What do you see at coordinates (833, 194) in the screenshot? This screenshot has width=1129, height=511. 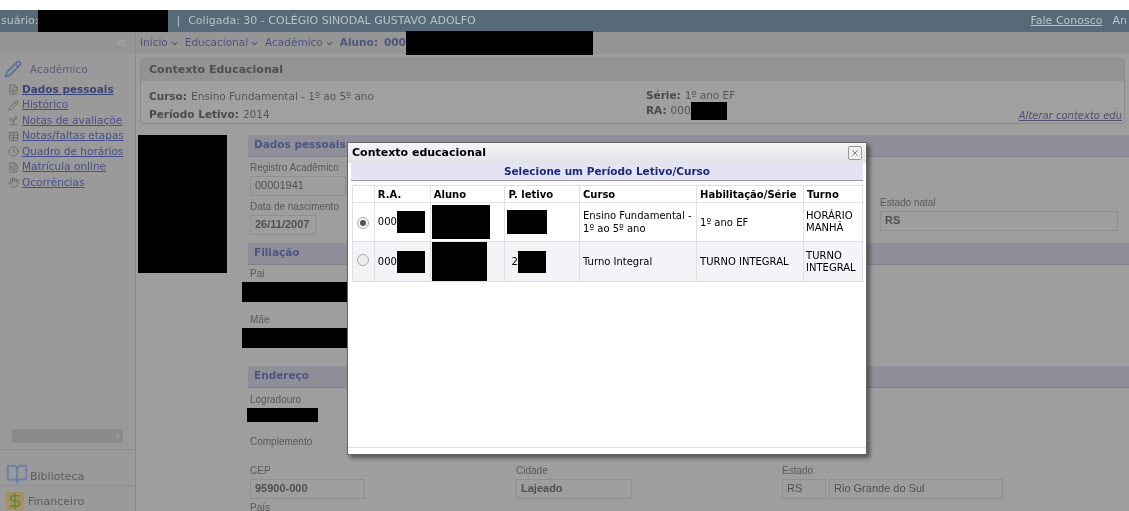 I see `column-header: Turno` at bounding box center [833, 194].